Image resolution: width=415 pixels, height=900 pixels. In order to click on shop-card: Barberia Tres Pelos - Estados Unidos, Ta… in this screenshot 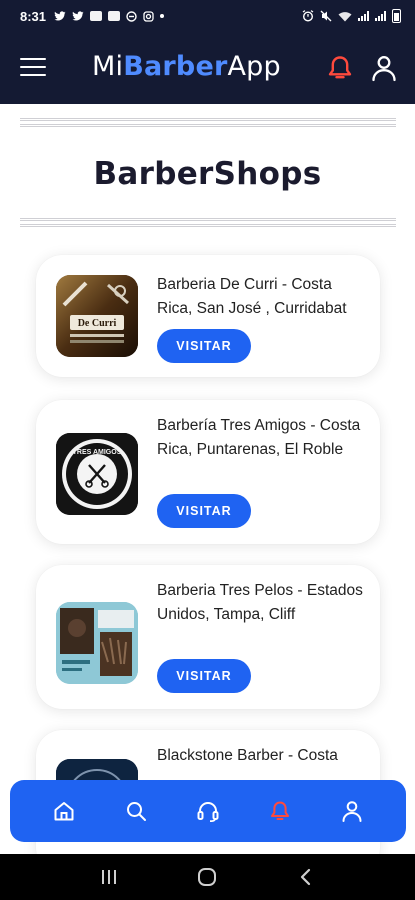, I will do `click(208, 637)`.